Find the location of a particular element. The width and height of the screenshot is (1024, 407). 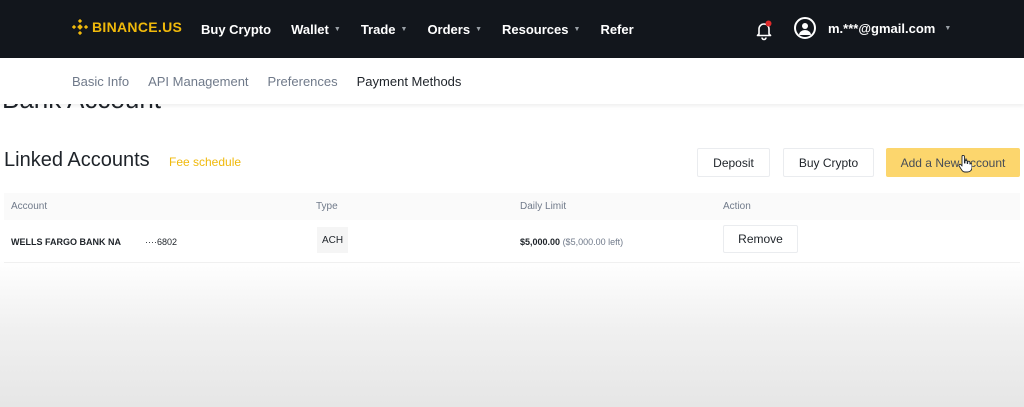

hand-cursor-icon is located at coordinates (965, 164).